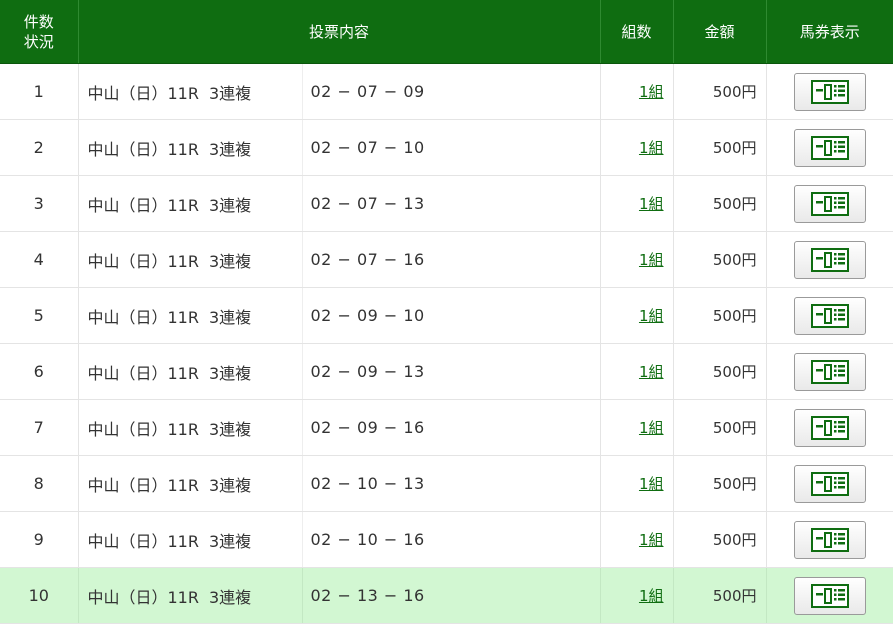 Image resolution: width=893 pixels, height=624 pixels. Describe the element at coordinates (39, 91) in the screenshot. I see `row-number: 1` at that location.